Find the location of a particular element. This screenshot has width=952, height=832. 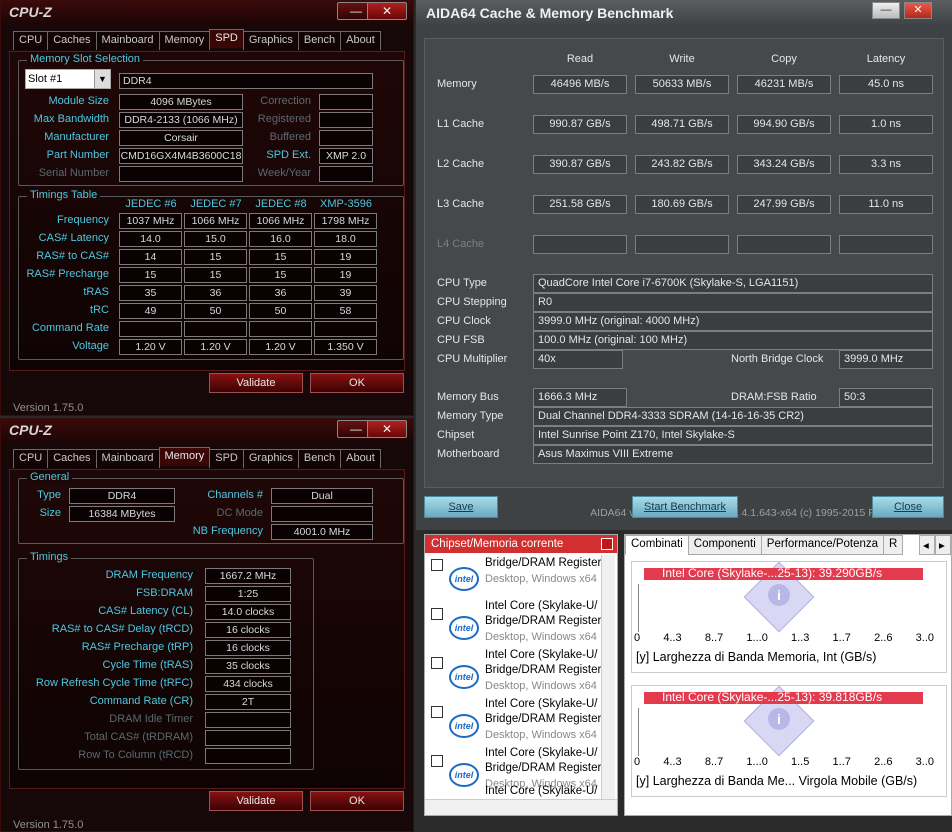

timing-cell: 1037 MHz is located at coordinates (150, 221).